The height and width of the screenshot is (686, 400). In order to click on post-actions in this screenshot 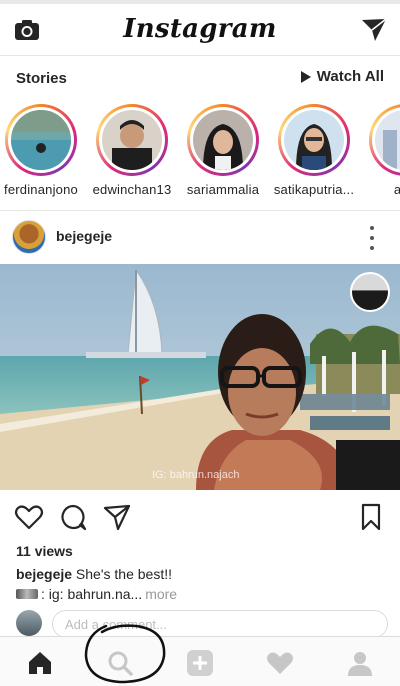, I will do `click(200, 518)`.